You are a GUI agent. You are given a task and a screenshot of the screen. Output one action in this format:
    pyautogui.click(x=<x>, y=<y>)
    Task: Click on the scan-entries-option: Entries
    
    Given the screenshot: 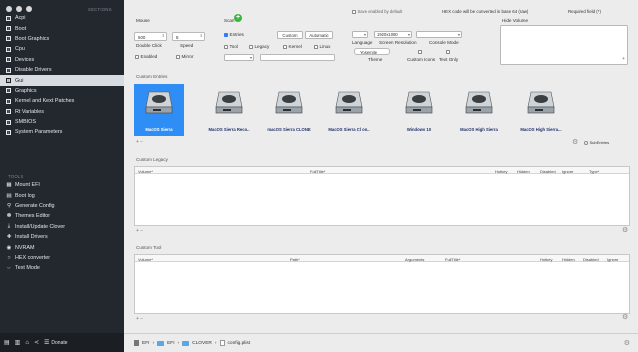 What is the action you would take?
    pyautogui.click(x=234, y=34)
    